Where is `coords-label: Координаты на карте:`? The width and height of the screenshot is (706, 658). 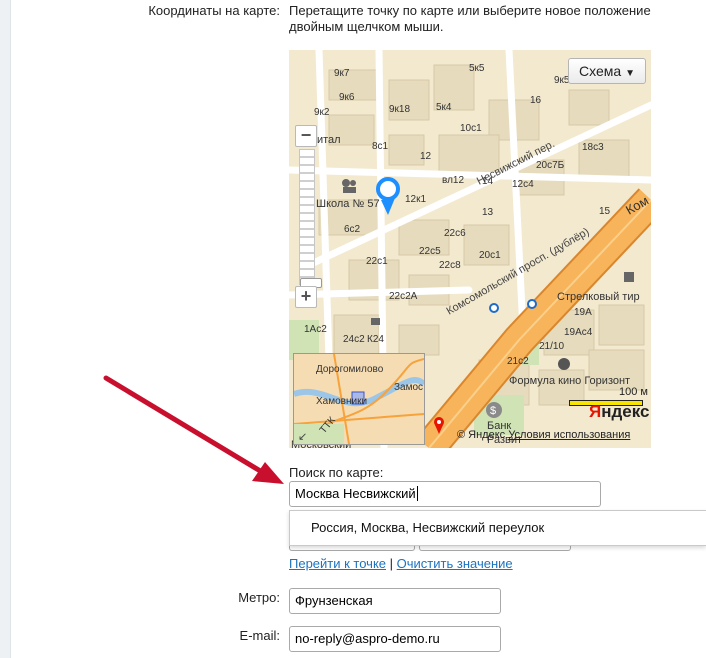
coords-label: Координаты на карте: is located at coordinates (214, 10).